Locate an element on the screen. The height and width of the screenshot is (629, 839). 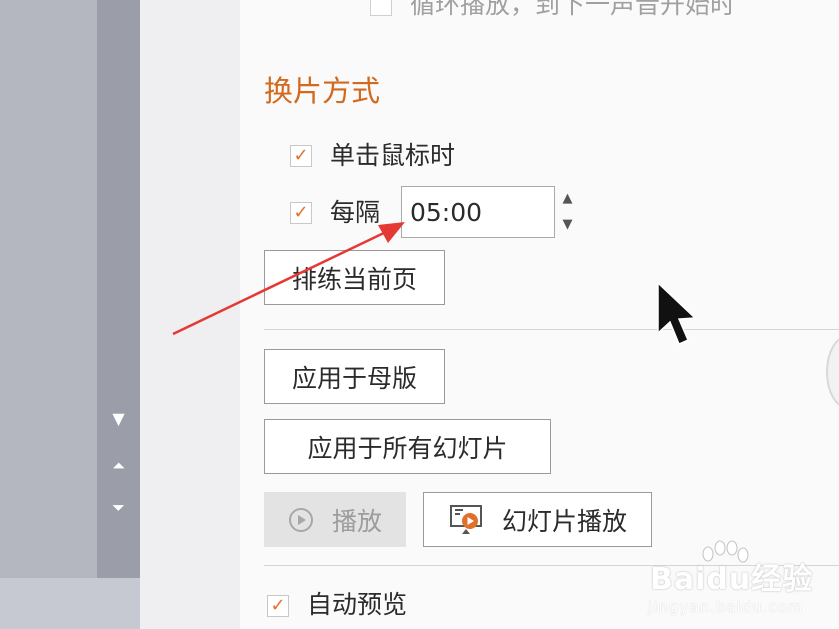
slideshow-play-label: 幻灯片播放 is located at coordinates (564, 521).